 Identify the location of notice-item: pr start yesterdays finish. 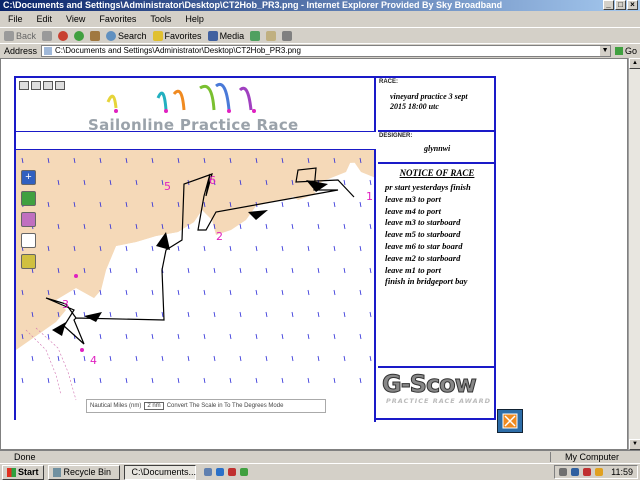
(428, 187).